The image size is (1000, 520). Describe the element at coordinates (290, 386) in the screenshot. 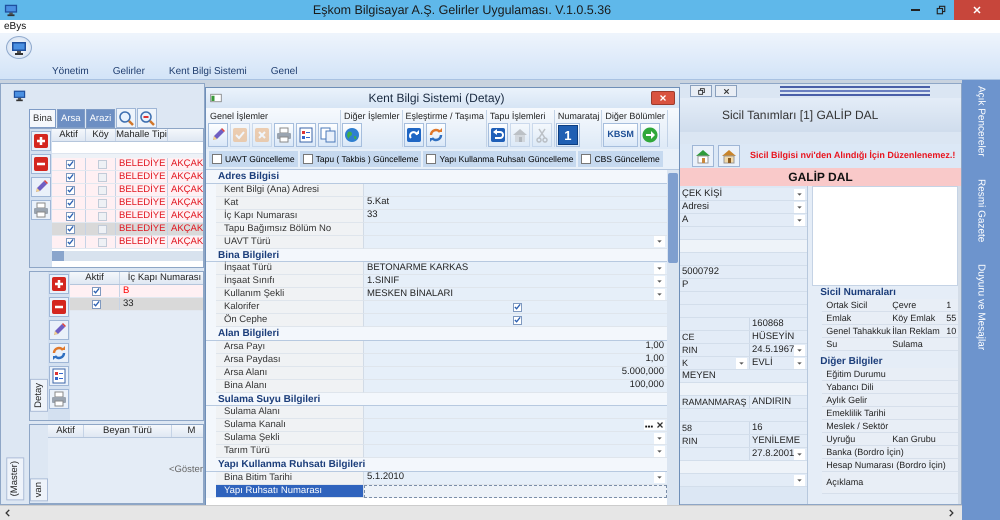

I see `property-label: Bina Alanı` at that location.